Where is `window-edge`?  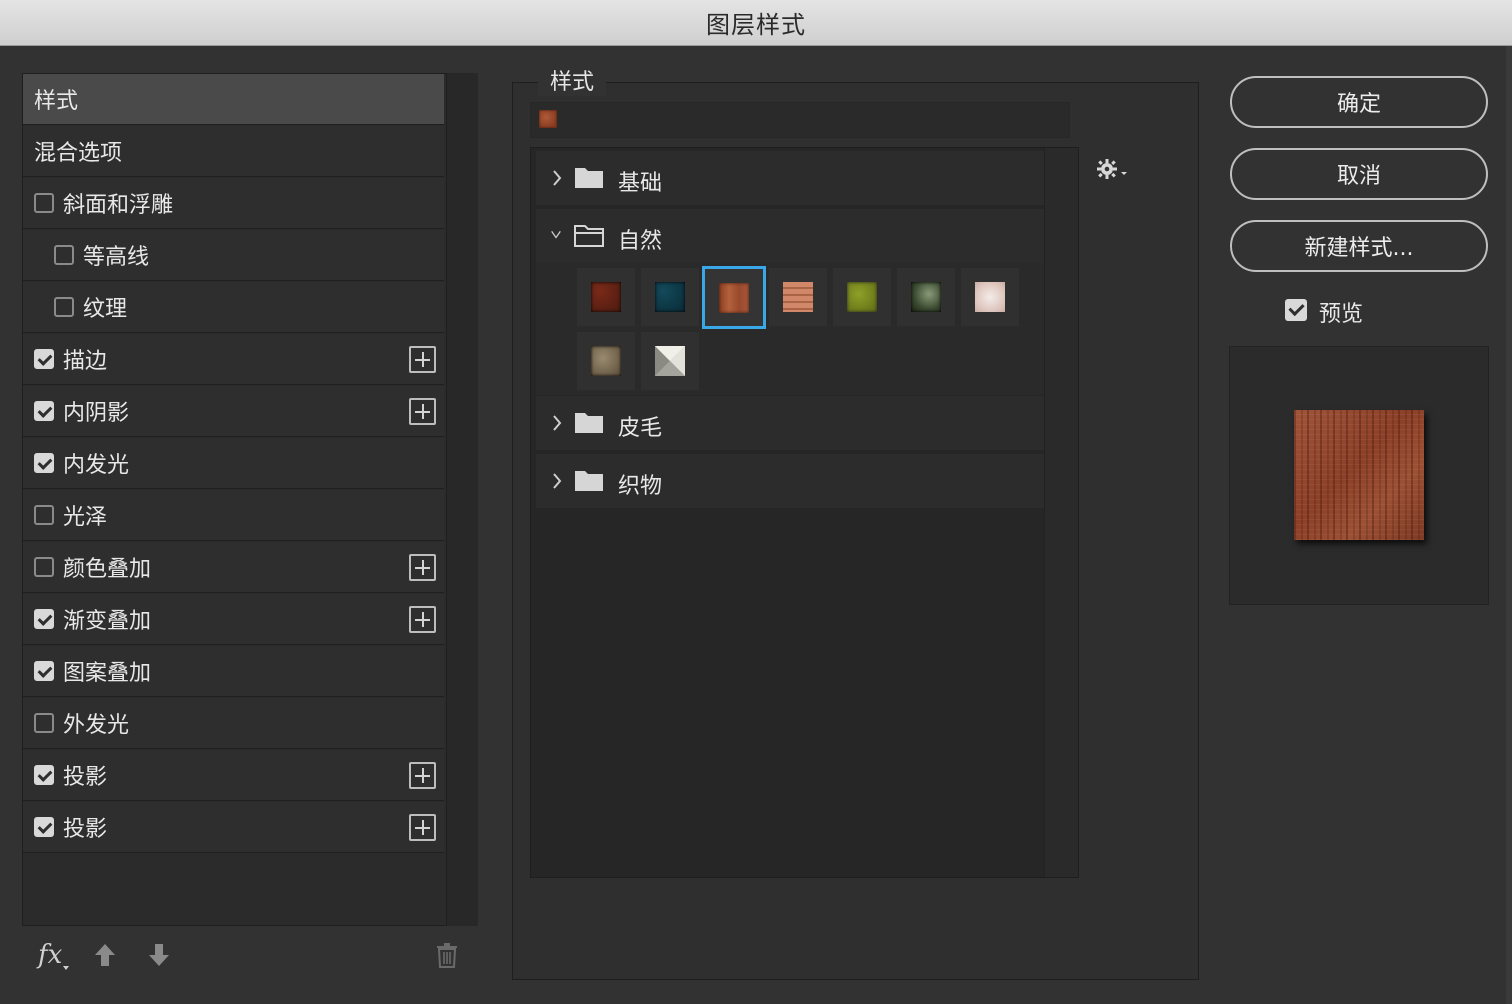 window-edge is located at coordinates (1509, 525).